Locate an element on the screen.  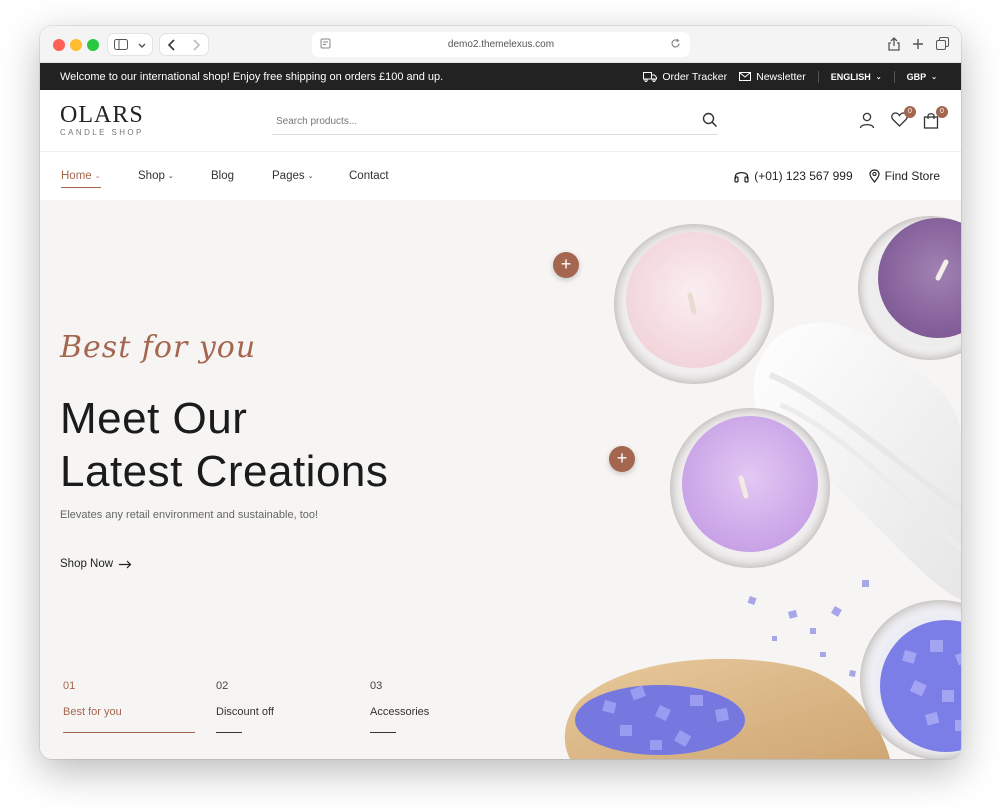
wishlist-count-badge: 0 is located at coordinates (910, 112).